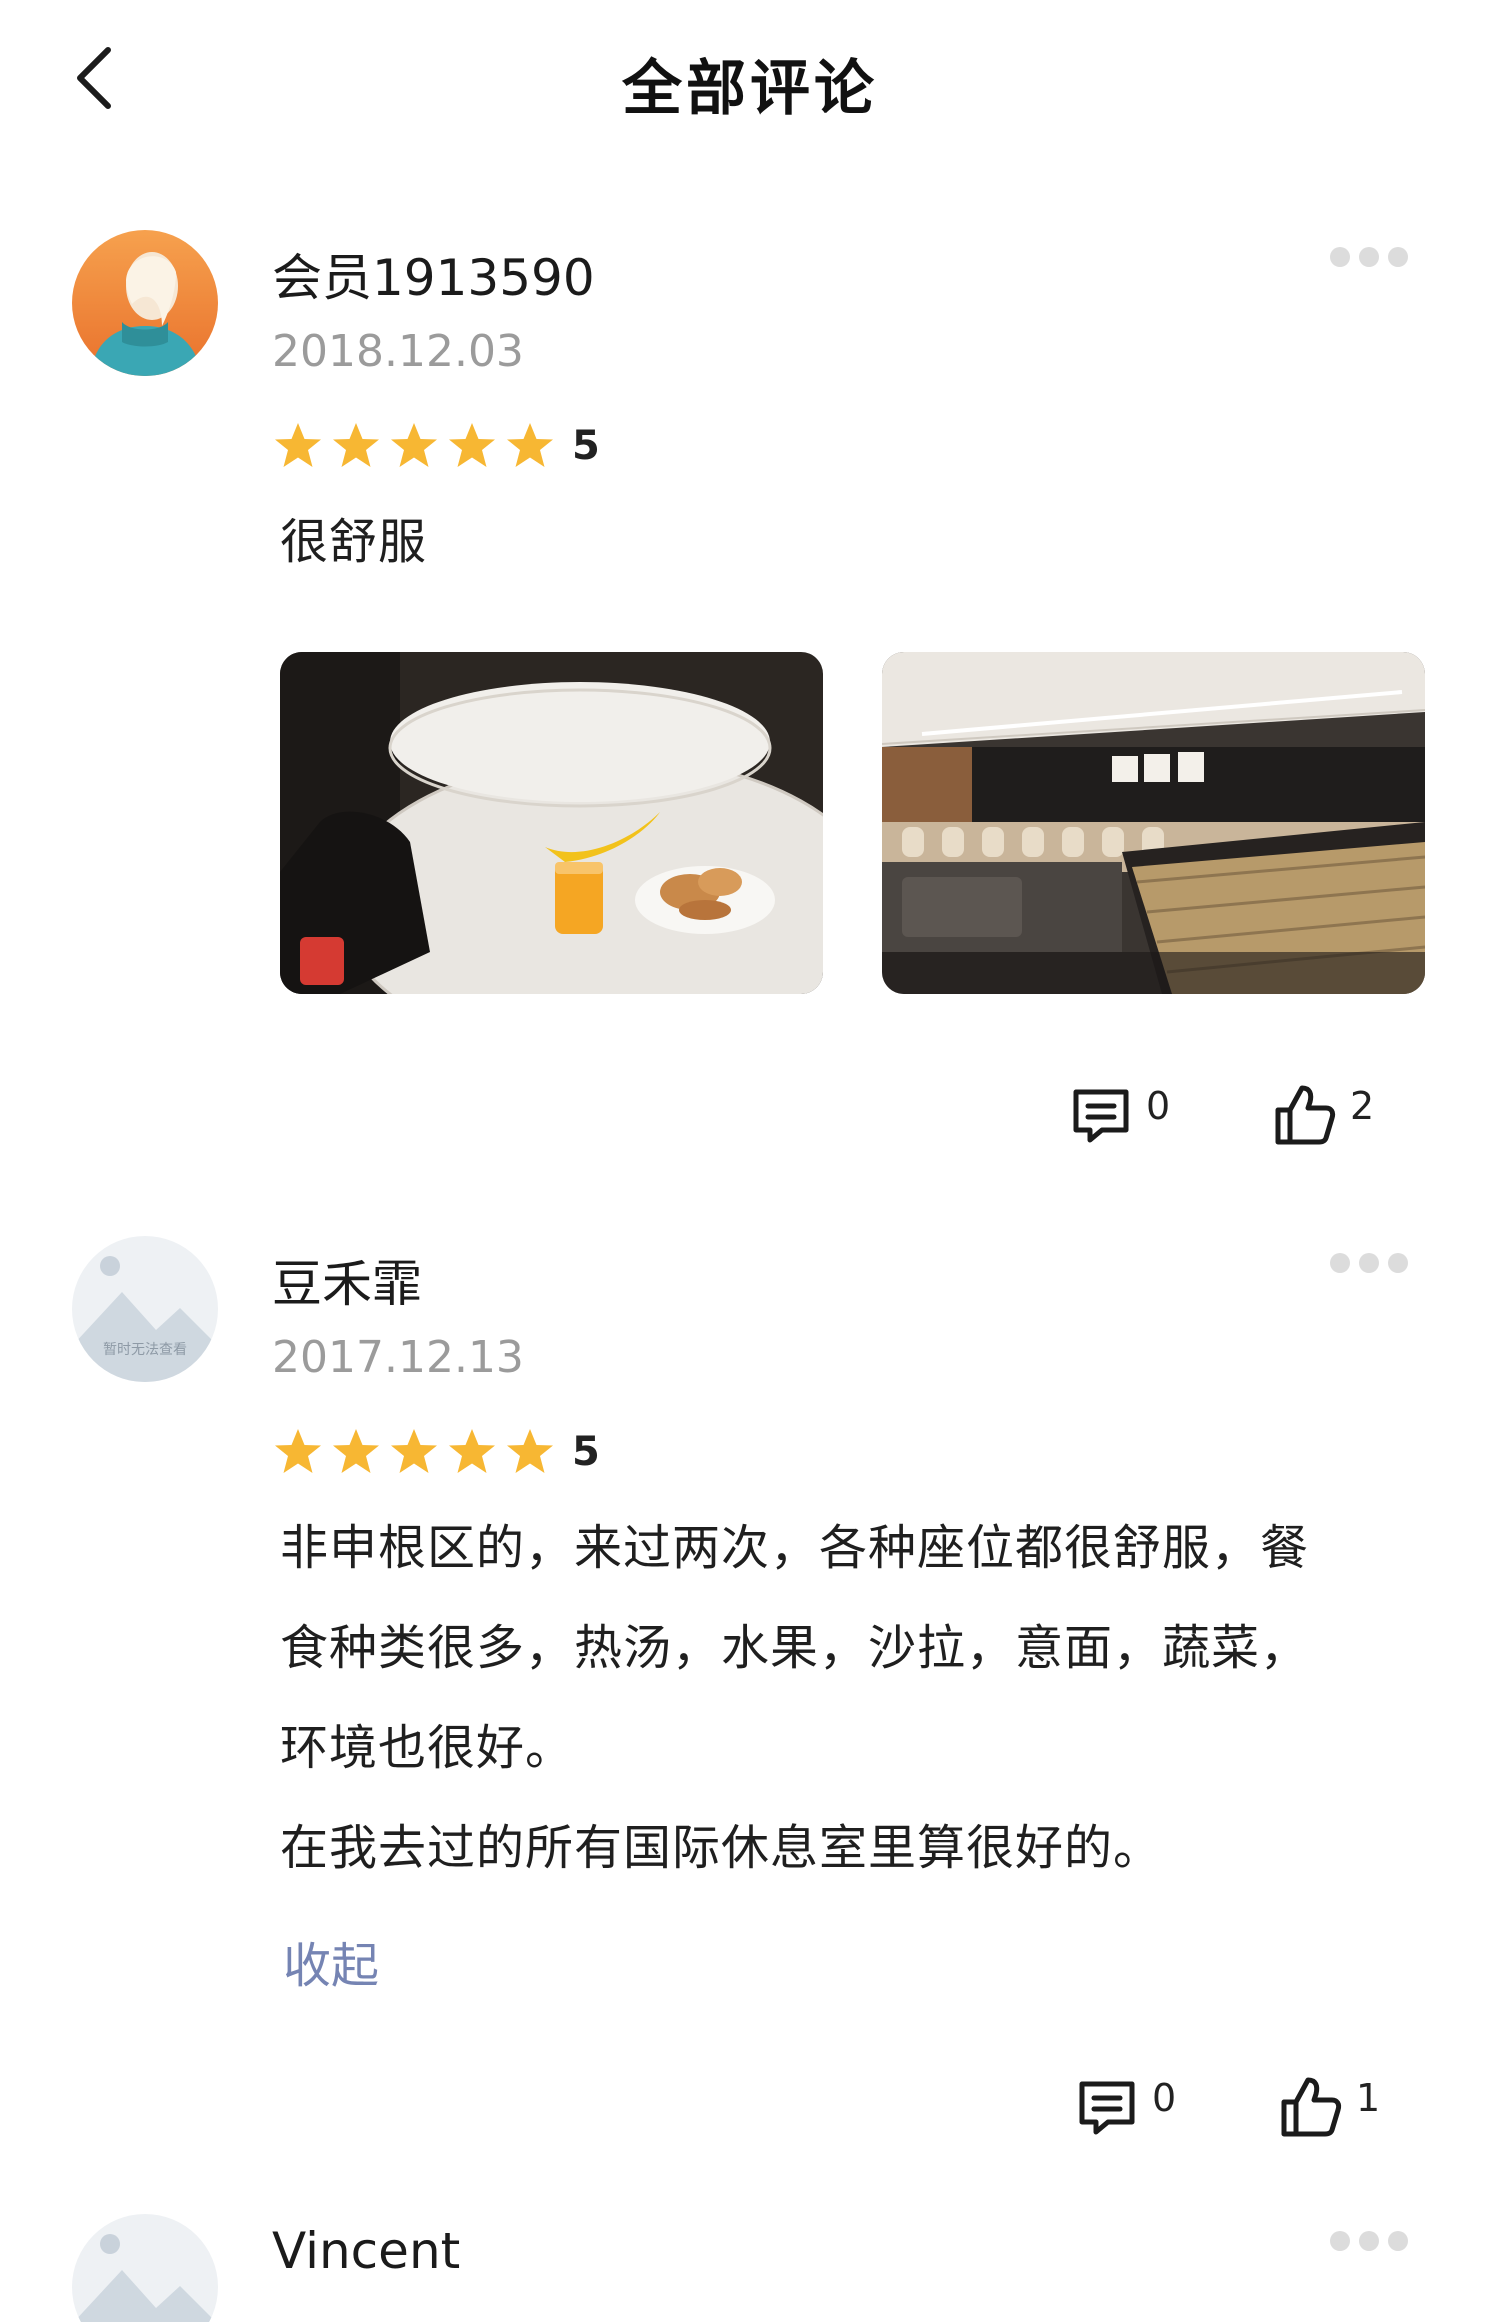 The width and height of the screenshot is (1500, 2322). Describe the element at coordinates (795, 1648) in the screenshot. I see `review-paragraph: 食种类很多，热汤，水果，沙拉，意面，蔬菜，` at that location.